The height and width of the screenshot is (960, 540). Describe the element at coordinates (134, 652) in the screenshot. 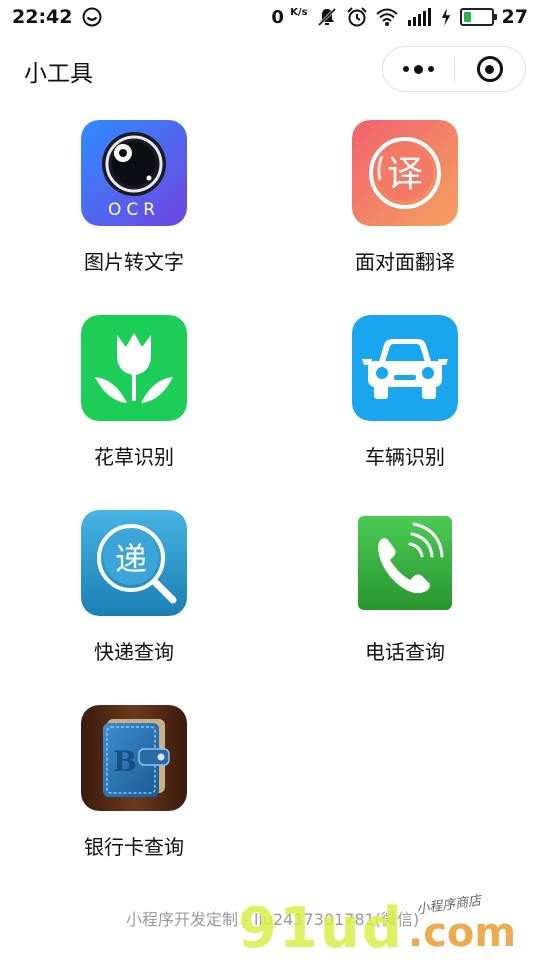

I see `tool-label: 快递查询` at that location.